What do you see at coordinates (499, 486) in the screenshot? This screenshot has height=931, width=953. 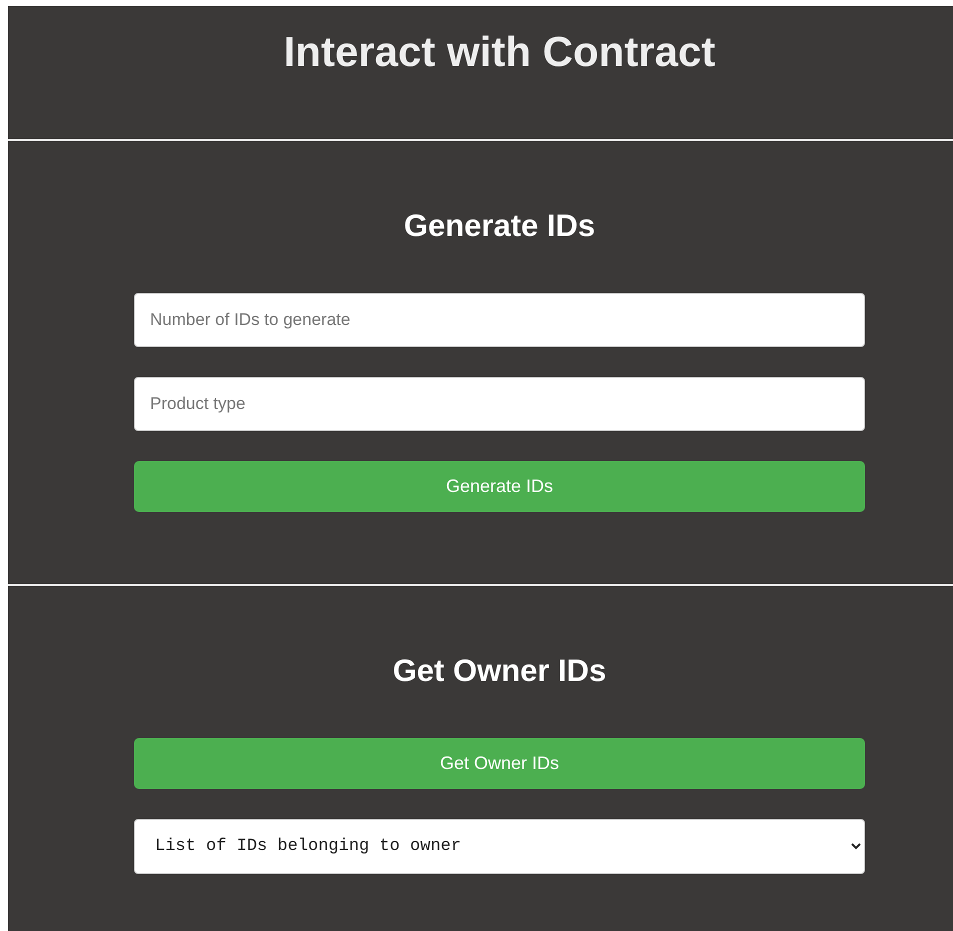 I see `action-button: Generate IDs` at bounding box center [499, 486].